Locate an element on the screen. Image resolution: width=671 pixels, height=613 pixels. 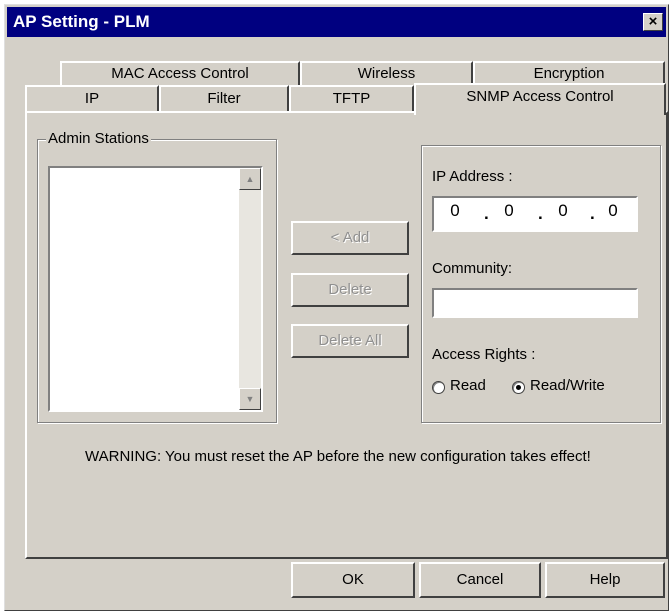
radio-read is located at coordinates (438, 387).